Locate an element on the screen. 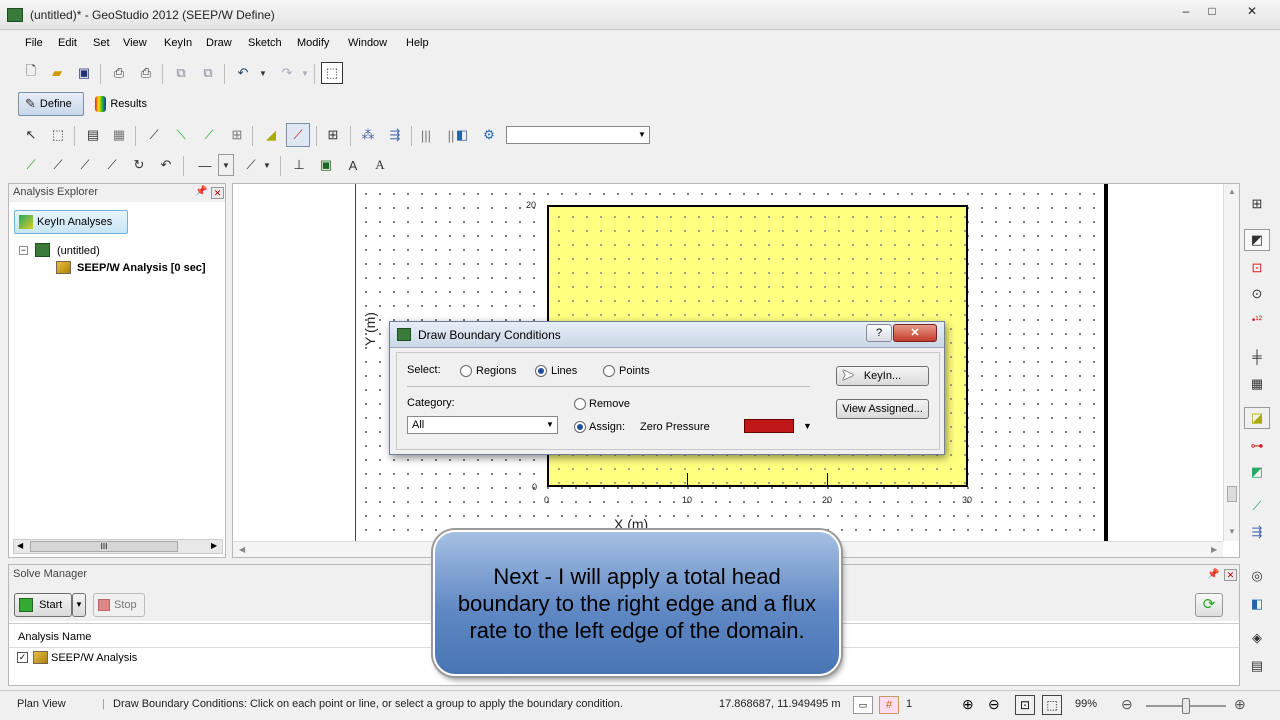  zoom-page-icon: ⊡ is located at coordinates (1025, 705).